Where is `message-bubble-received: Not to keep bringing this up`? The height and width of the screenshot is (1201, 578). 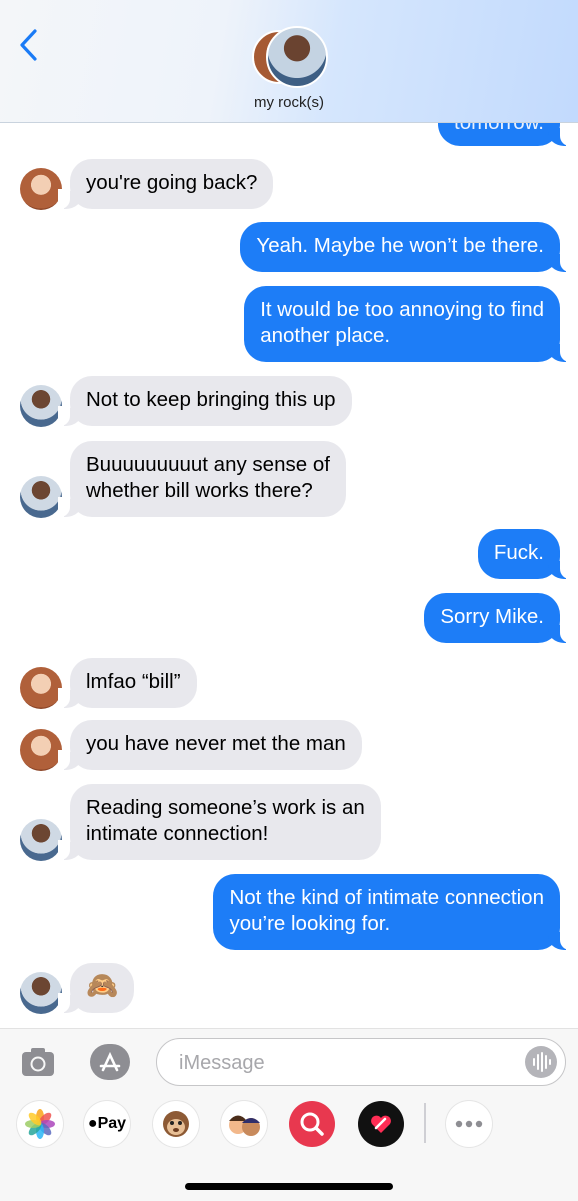
message-bubble-received: Not to keep bringing this up is located at coordinates (205, 401).